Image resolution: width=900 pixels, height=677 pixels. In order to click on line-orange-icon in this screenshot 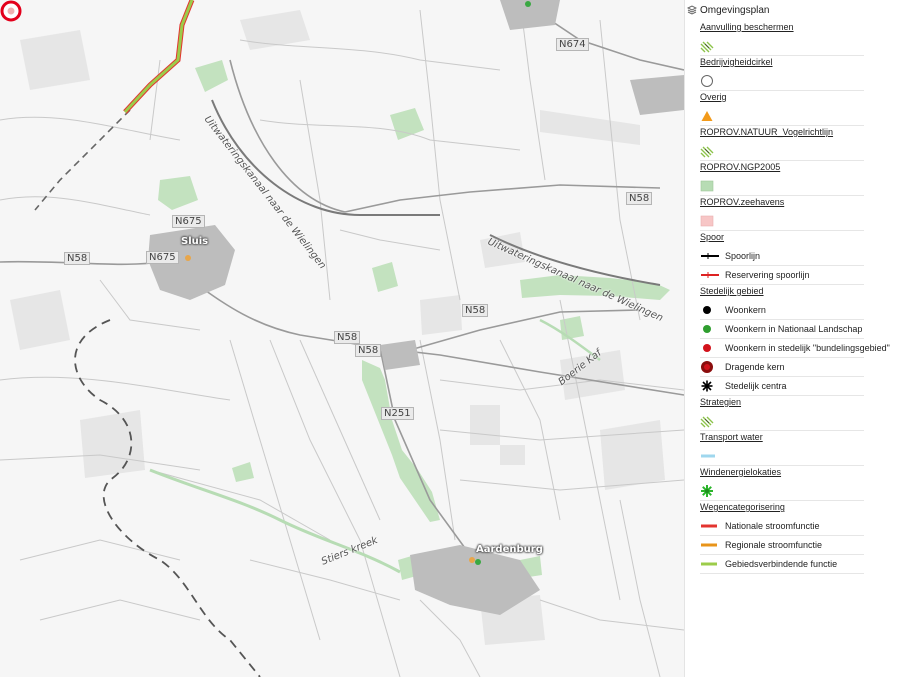, I will do `click(709, 545)`.